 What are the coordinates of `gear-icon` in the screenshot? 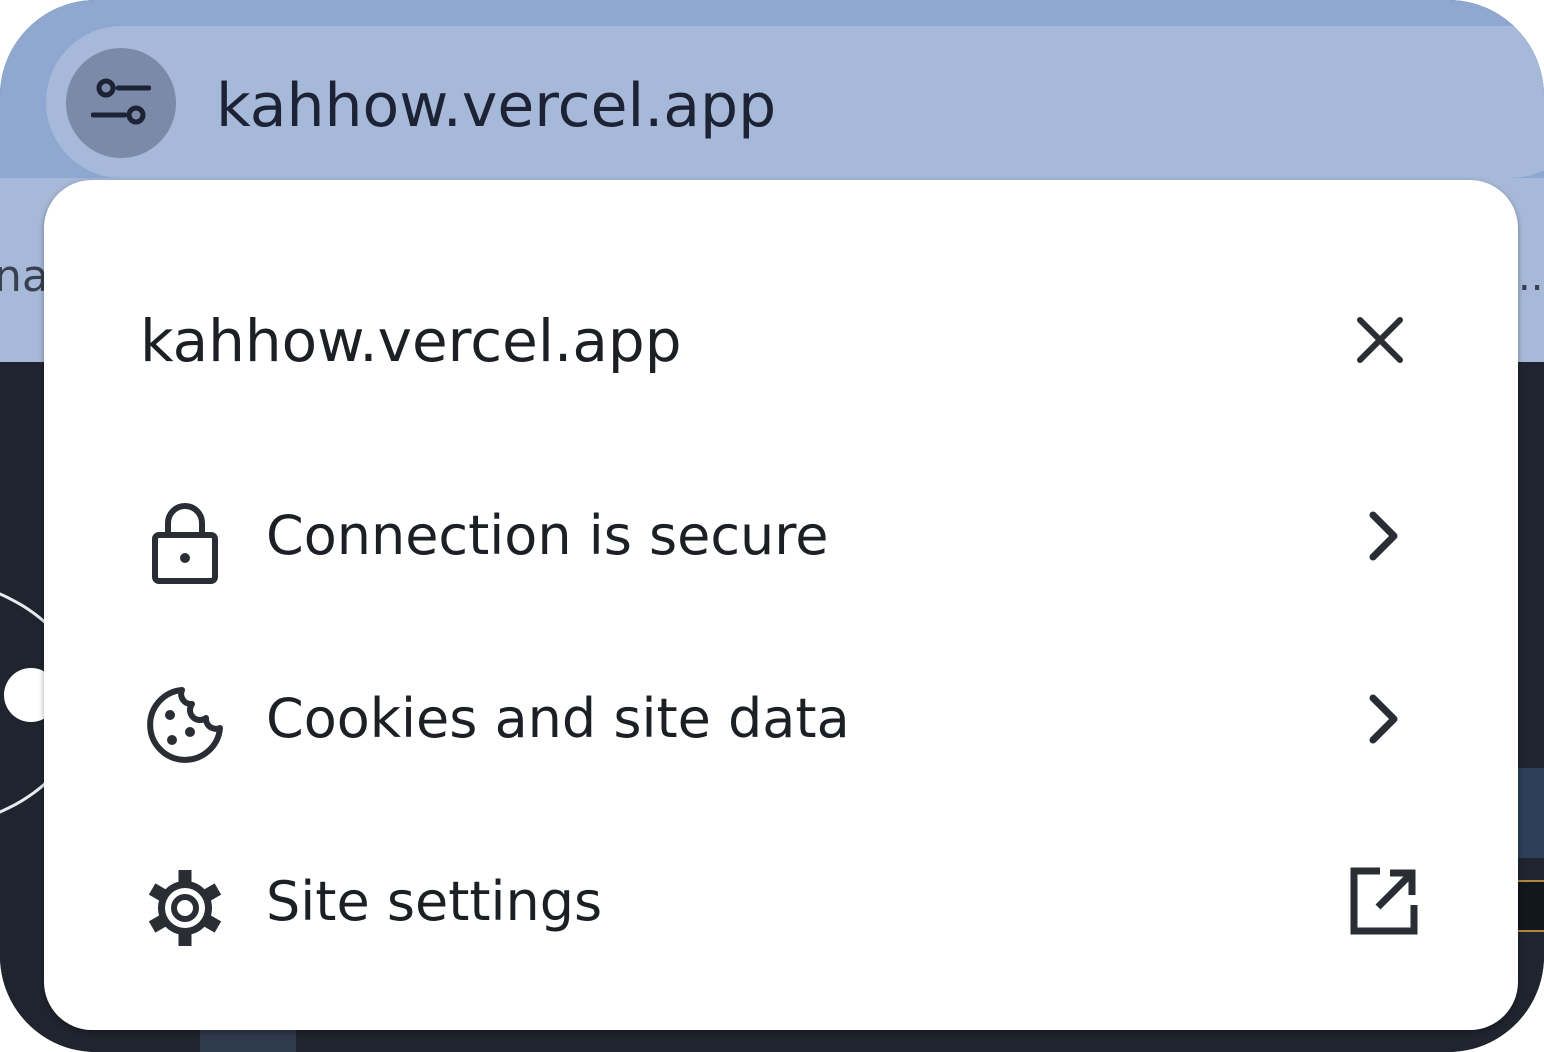 It's located at (185, 908).